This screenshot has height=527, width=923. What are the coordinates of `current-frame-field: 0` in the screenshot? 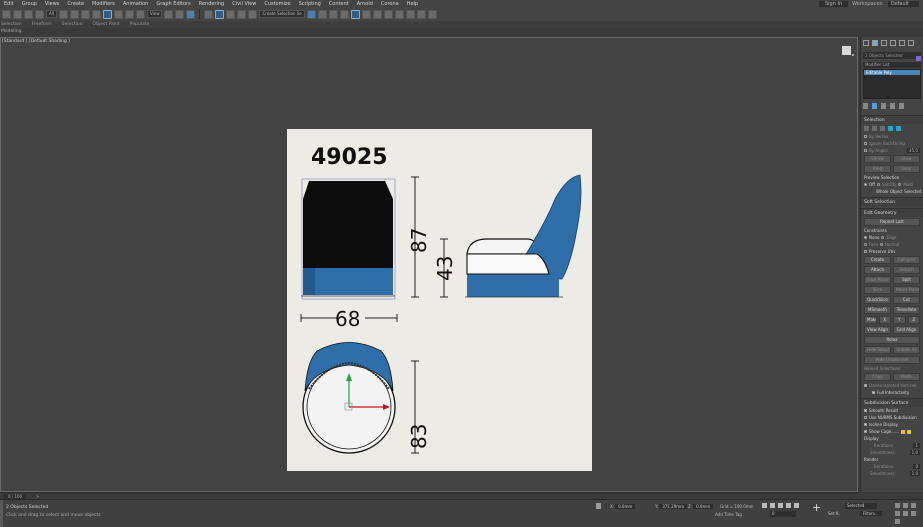 It's located at (783, 514).